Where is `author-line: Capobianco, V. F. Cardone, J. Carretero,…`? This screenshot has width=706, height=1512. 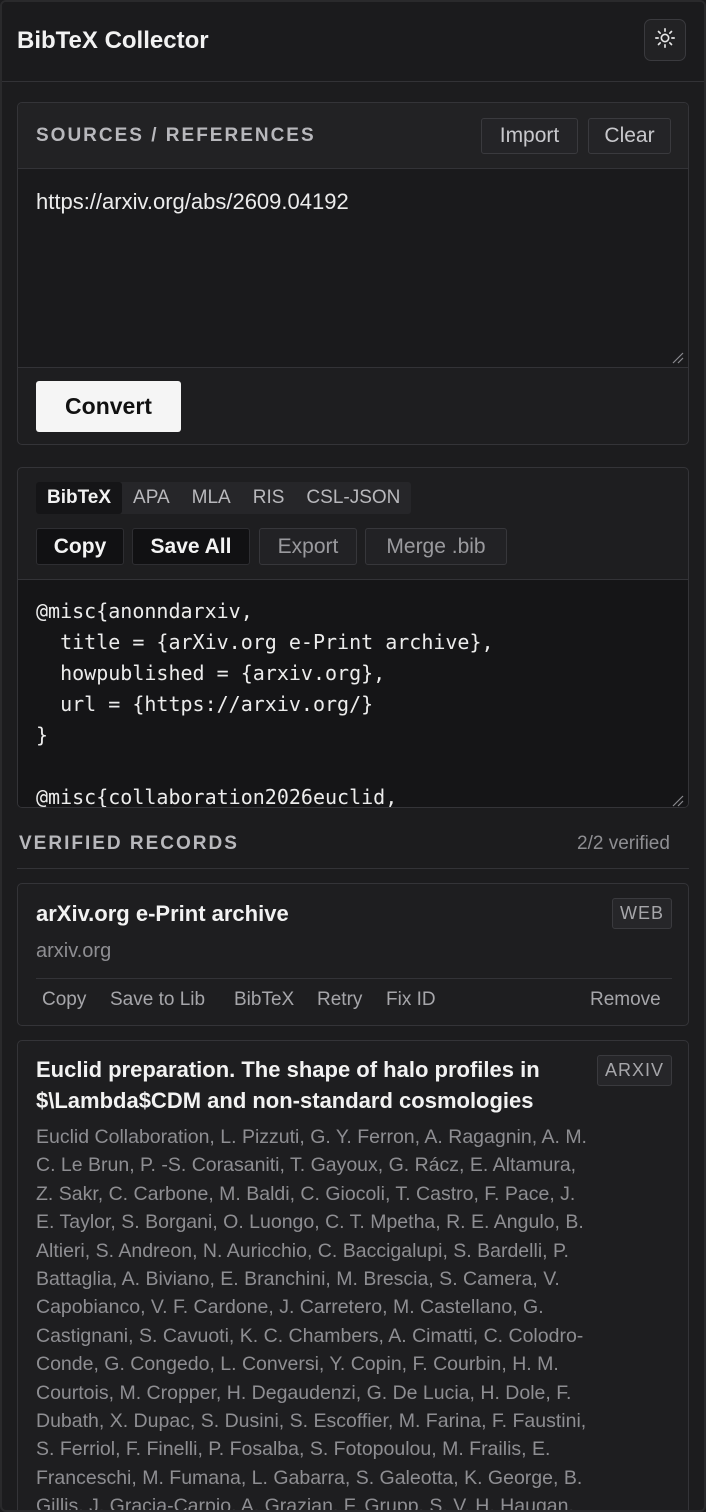
author-line: Capobianco, V. F. Cardone, J. Carretero,… is located at coordinates (290, 1307).